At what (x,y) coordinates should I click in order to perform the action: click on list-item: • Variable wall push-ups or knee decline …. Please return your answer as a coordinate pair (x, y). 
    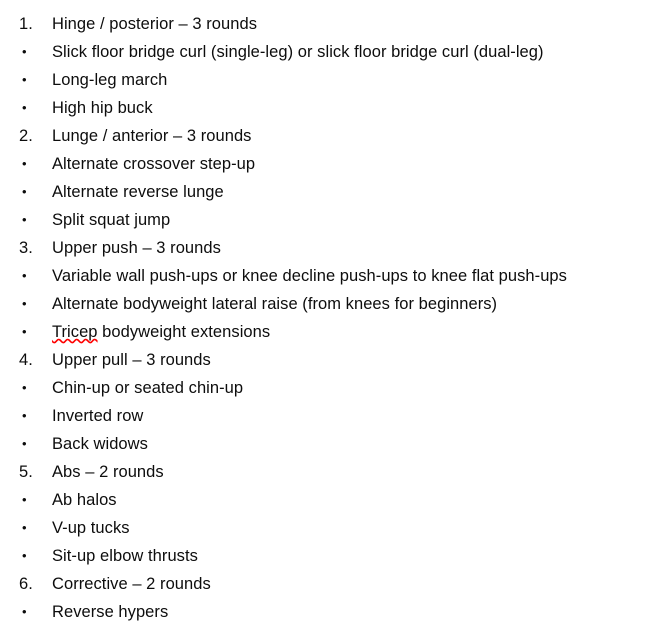
    Looking at the image, I should click on (327, 276).